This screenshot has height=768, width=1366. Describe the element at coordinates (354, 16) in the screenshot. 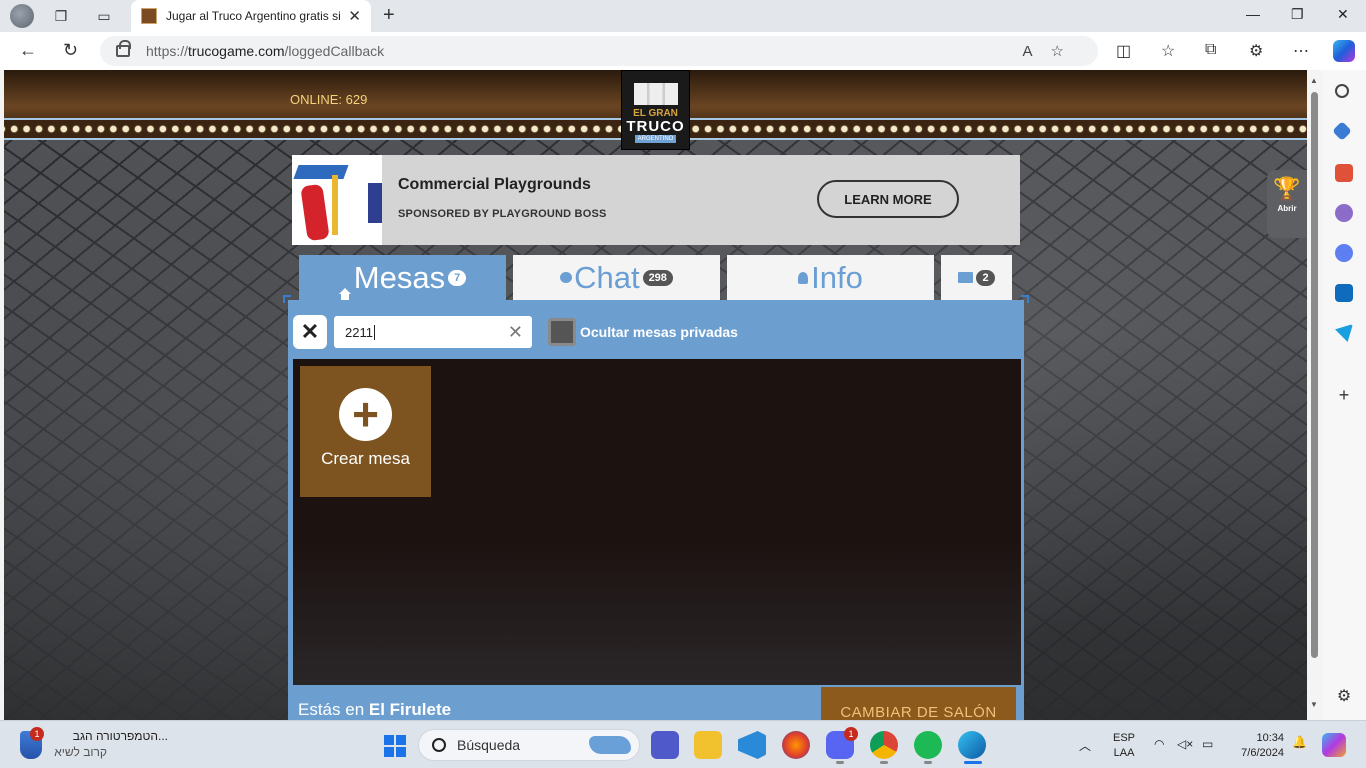

I see `close-tab-icon: ✕` at that location.